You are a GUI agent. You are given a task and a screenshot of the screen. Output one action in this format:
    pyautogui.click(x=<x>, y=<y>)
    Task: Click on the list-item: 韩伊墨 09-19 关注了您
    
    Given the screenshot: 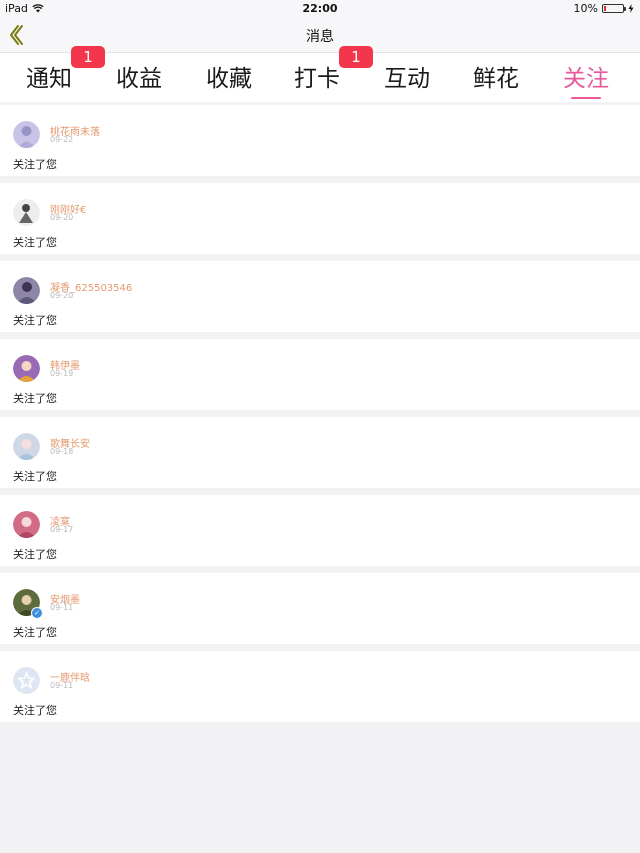 What is the action you would take?
    pyautogui.click(x=320, y=374)
    